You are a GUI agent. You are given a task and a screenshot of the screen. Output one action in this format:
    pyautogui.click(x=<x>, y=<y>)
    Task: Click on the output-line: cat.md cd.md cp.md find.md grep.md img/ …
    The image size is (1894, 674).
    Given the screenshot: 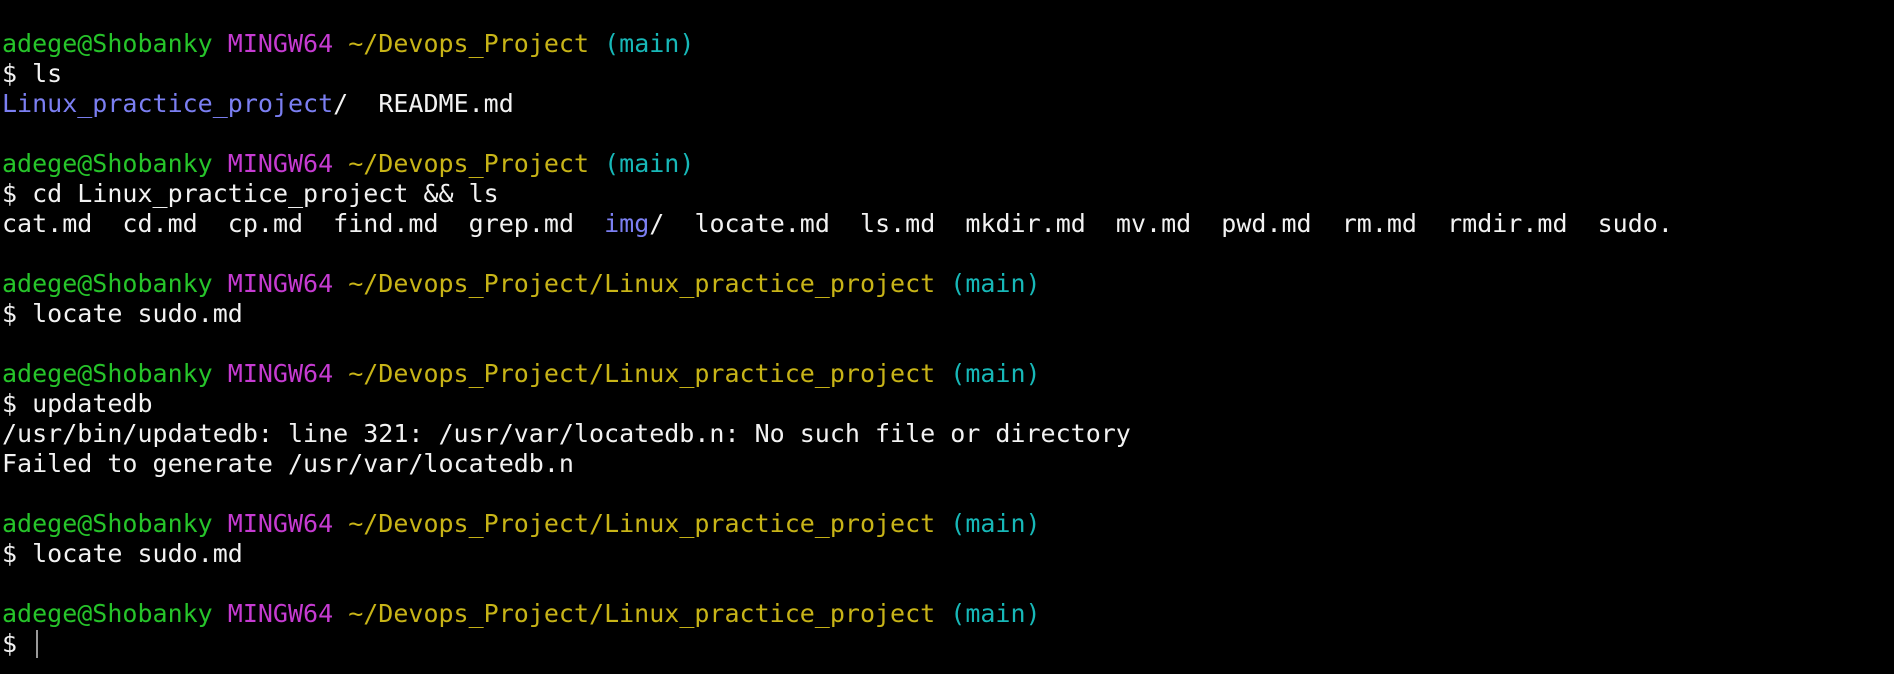 What is the action you would take?
    pyautogui.click(x=947, y=224)
    